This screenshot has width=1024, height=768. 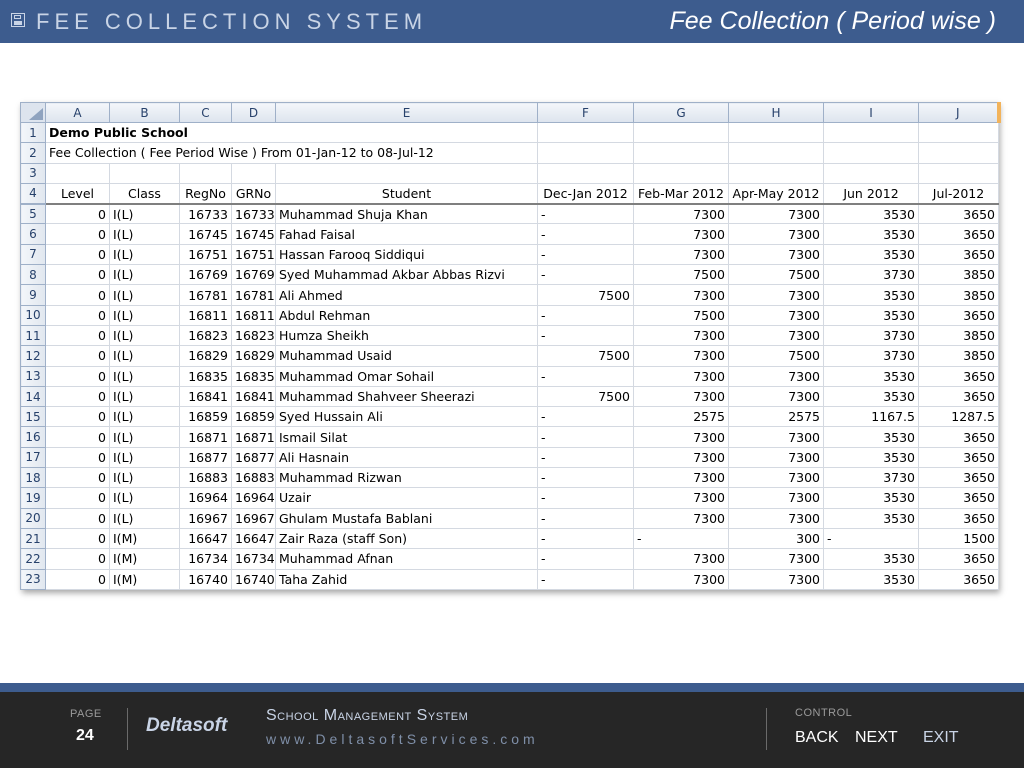 What do you see at coordinates (253, 315) in the screenshot?
I see `grno-cell: 16811` at bounding box center [253, 315].